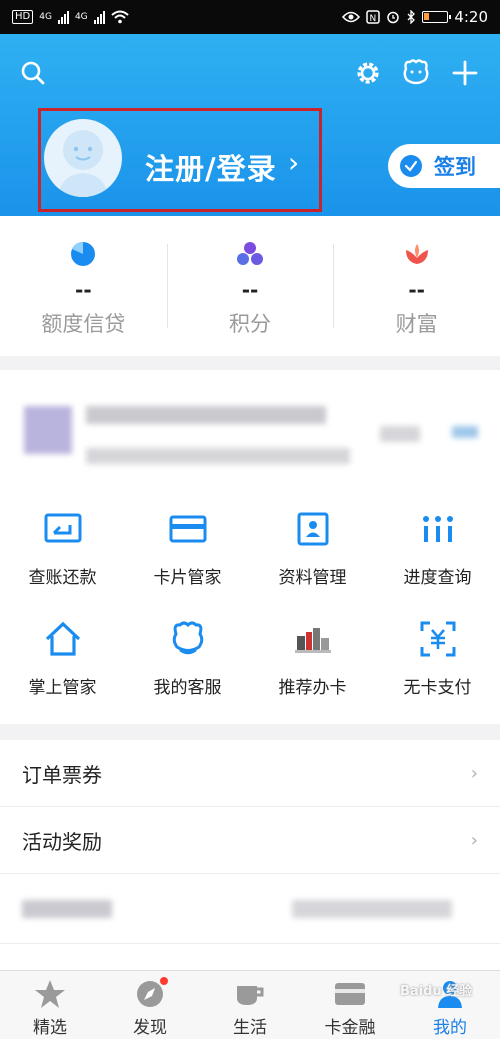  What do you see at coordinates (465, 73) in the screenshot?
I see `add-plus-icon` at bounding box center [465, 73].